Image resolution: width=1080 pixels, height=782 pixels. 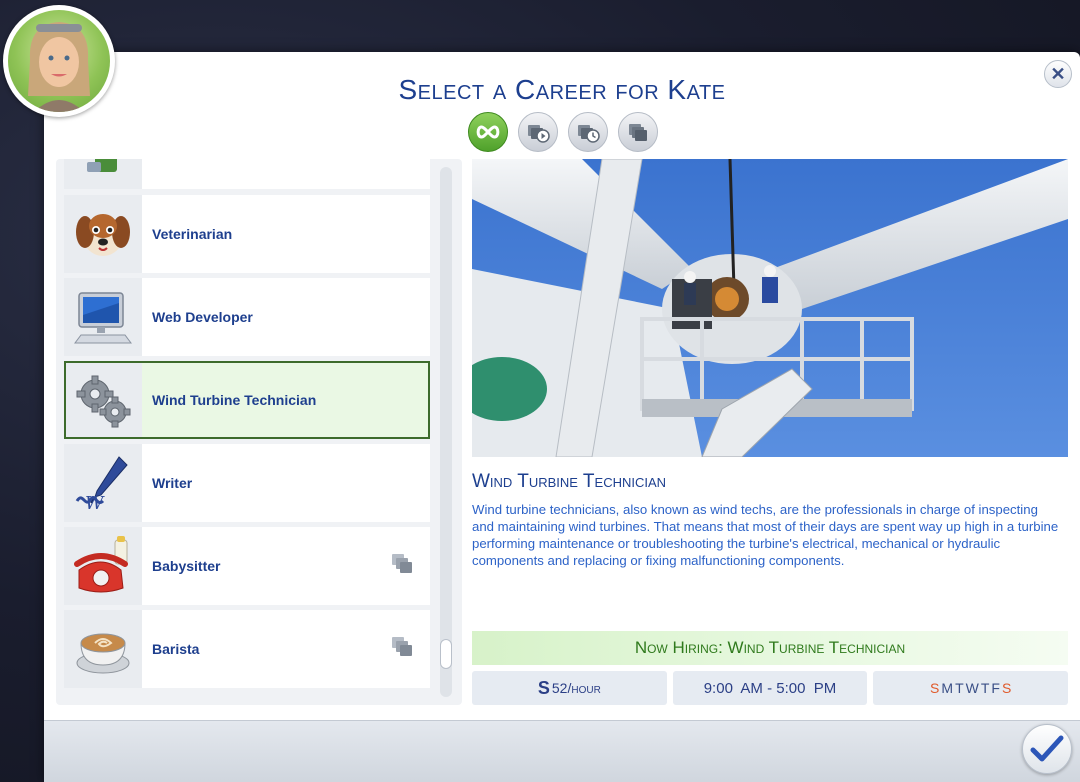 I want to click on checkmark-icon, so click(x=1047, y=748).